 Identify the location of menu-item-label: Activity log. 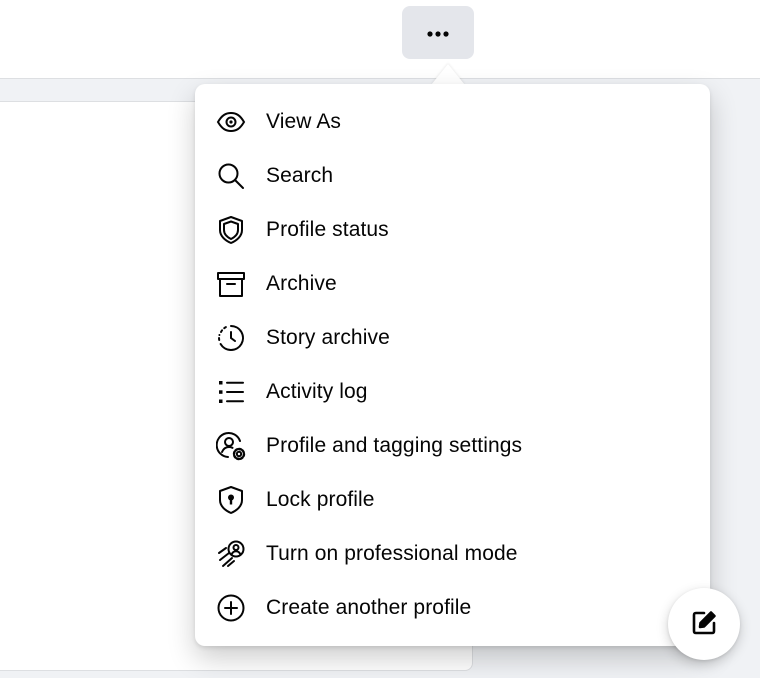
(317, 391).